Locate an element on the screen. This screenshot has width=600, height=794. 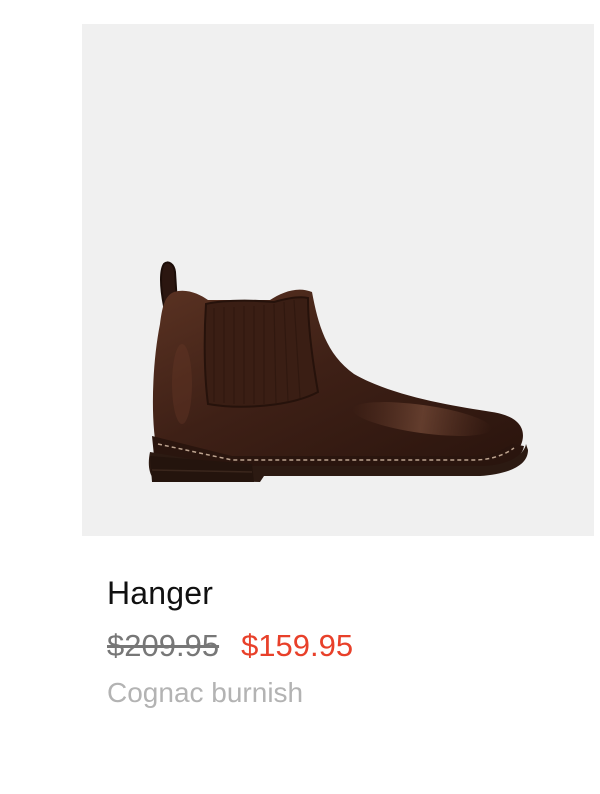
product-name: Hanger is located at coordinates (347, 593).